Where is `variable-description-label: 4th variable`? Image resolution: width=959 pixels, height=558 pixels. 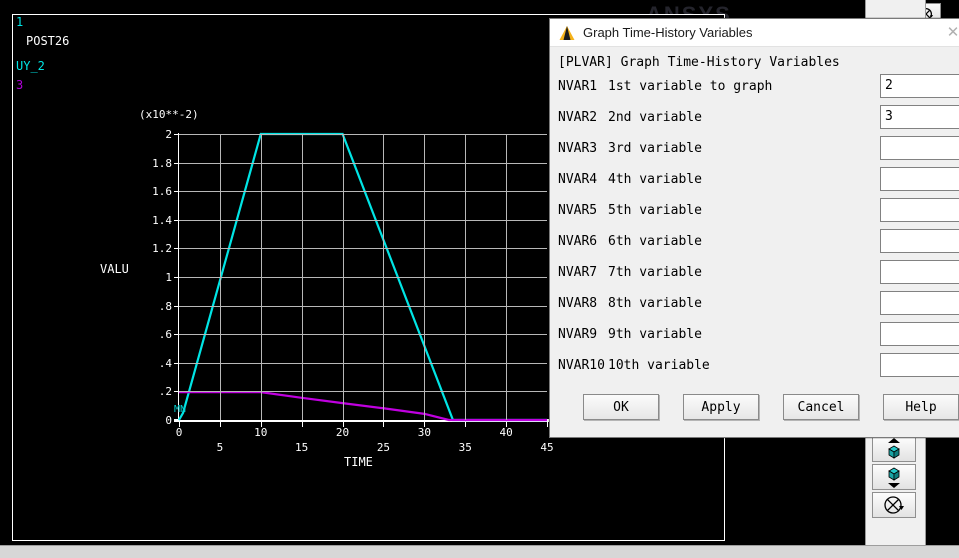
variable-description-label: 4th variable is located at coordinates (655, 179).